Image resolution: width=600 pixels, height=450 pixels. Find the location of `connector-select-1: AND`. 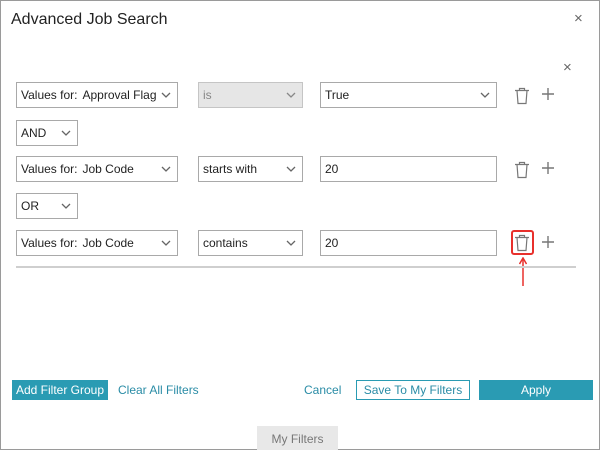

connector-select-1: AND is located at coordinates (47, 133).